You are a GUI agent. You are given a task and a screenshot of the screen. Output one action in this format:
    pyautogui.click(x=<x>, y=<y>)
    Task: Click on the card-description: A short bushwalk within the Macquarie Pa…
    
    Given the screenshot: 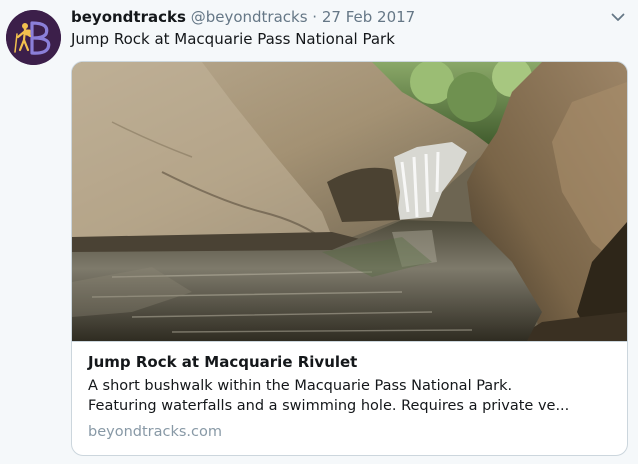 What is the action you would take?
    pyautogui.click(x=350, y=396)
    